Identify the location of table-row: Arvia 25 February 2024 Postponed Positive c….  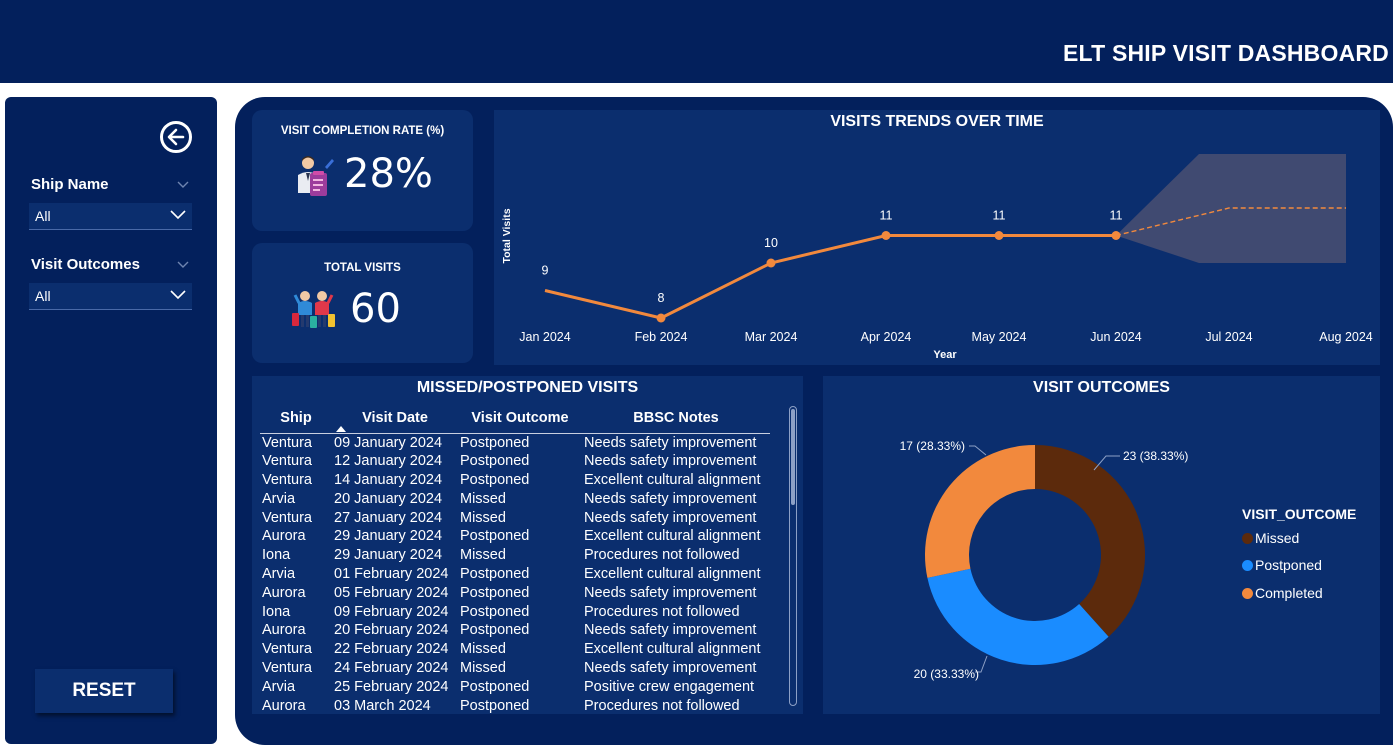
(515, 686).